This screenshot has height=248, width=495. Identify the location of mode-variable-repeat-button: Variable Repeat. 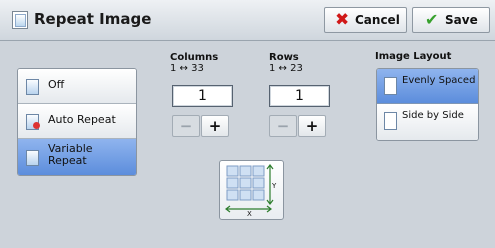
(77, 157).